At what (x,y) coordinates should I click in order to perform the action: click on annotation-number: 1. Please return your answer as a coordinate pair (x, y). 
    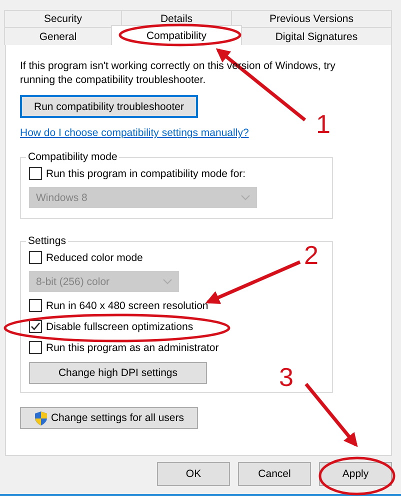
    Looking at the image, I should click on (323, 124).